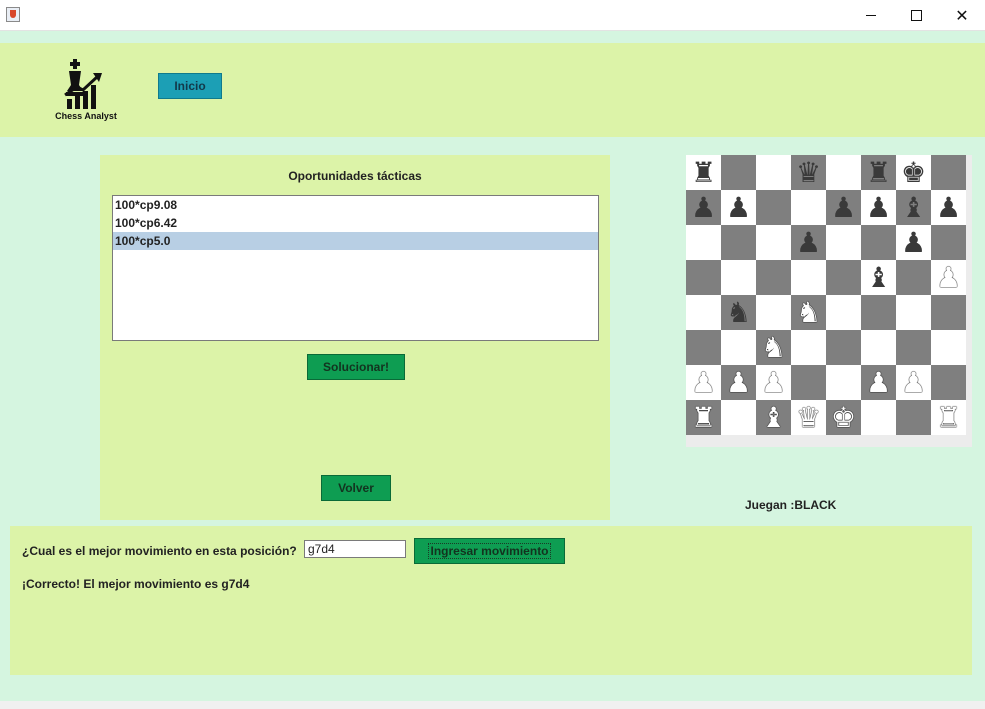  I want to click on solve-button: Solucionar!, so click(356, 367).